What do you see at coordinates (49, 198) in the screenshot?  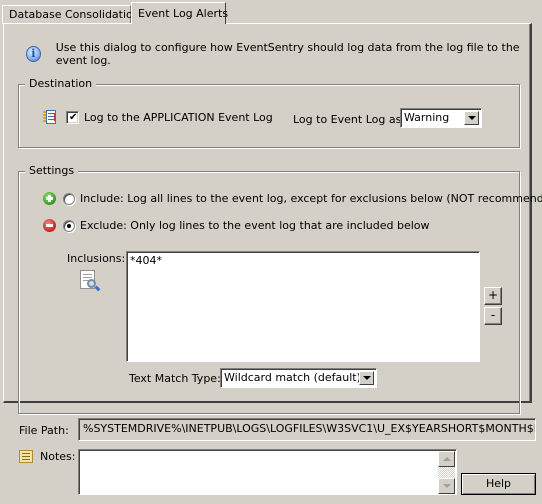 I see `plus-circle-icon` at bounding box center [49, 198].